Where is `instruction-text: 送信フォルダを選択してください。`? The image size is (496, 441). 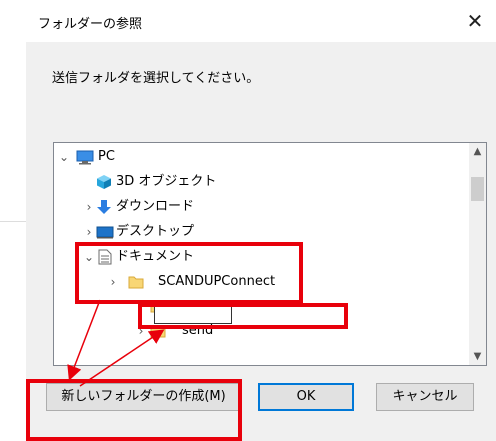 instruction-text: 送信フォルダを選択してください。 is located at coordinates (156, 78).